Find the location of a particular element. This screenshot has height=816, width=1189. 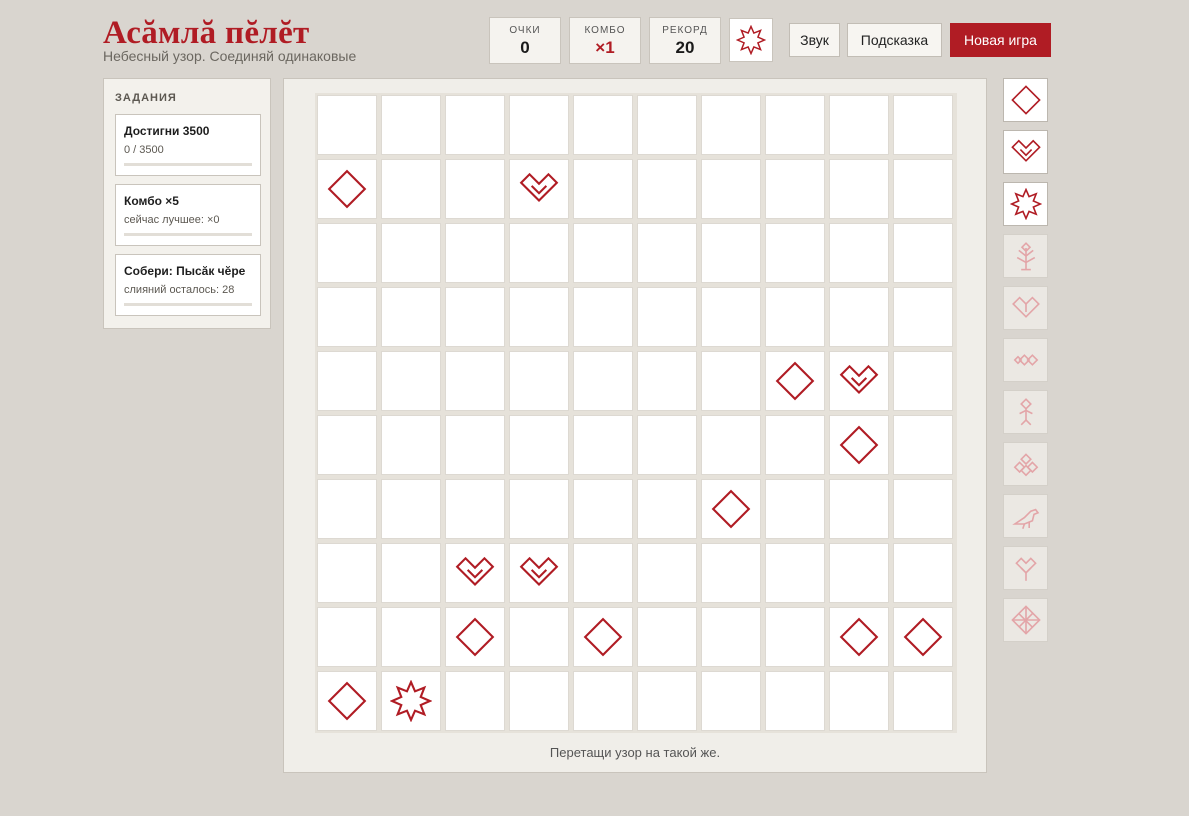

new-game-button: Новая игра is located at coordinates (1000, 40).